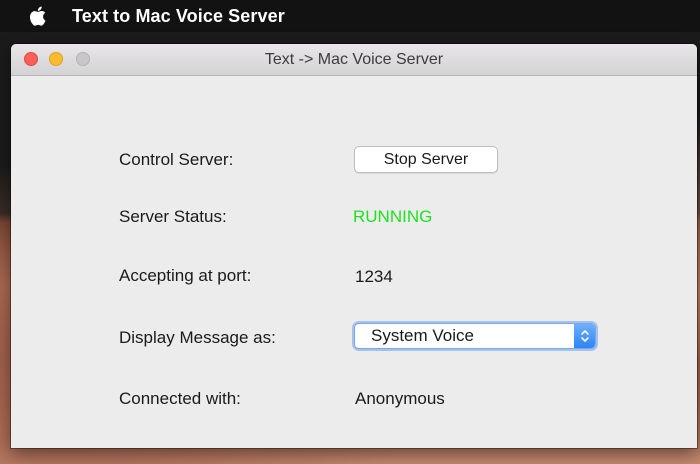  I want to click on port-label: Accepting at port:, so click(185, 275).